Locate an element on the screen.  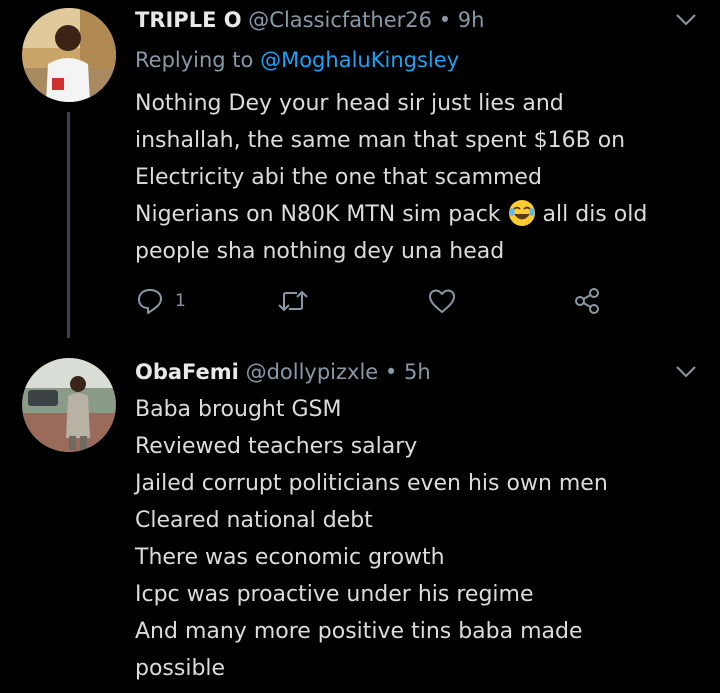
timestamp: 5h is located at coordinates (417, 372).